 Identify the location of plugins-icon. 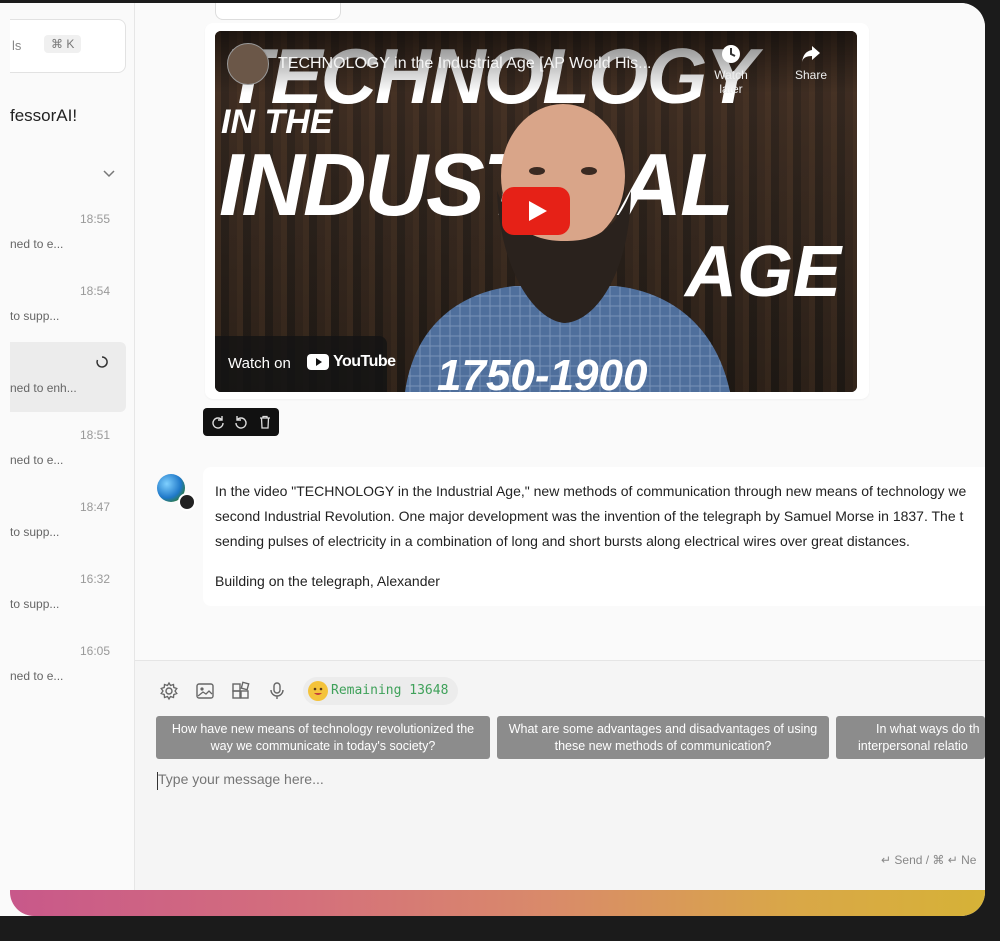
(241, 691).